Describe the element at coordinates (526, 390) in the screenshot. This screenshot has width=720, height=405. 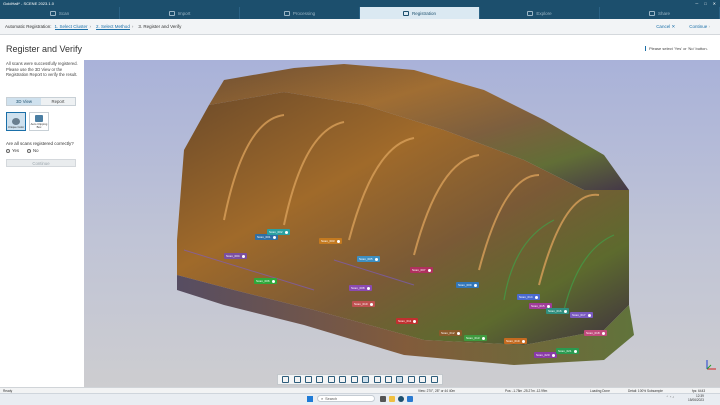
I see `status-position: Pos: -1.78m -25.27m -12.99m` at that location.